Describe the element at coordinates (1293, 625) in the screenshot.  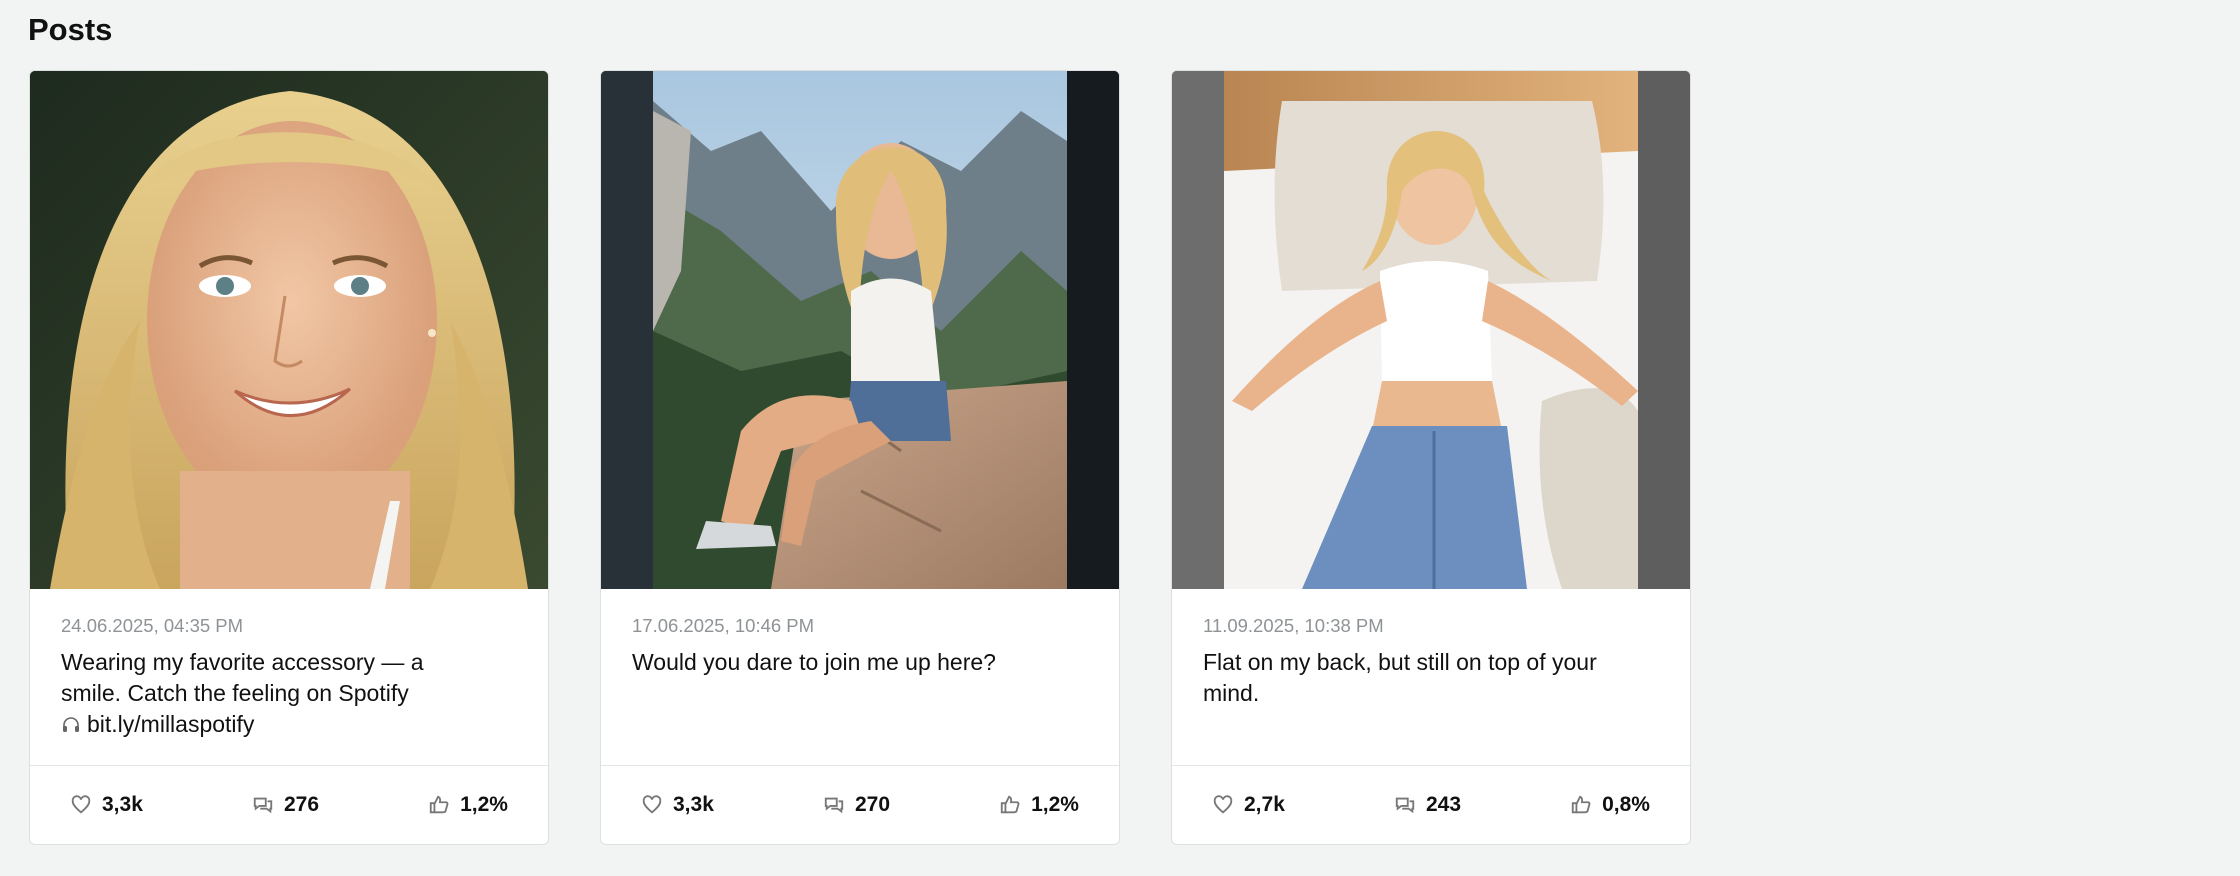
I see `post-date: 11.09.2025, 10:38 PM` at that location.